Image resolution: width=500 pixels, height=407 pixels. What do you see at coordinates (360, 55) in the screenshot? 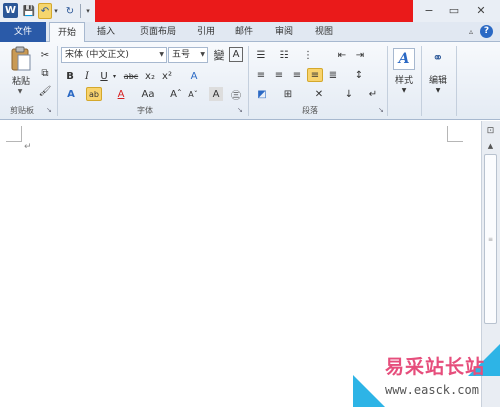
I see `increase-indent-icon: ⇥` at bounding box center [360, 55].